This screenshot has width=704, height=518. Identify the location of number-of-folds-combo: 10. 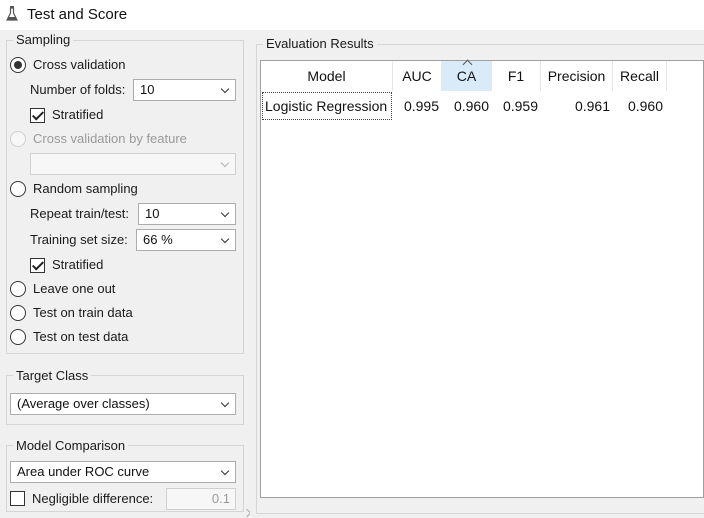
(184, 90).